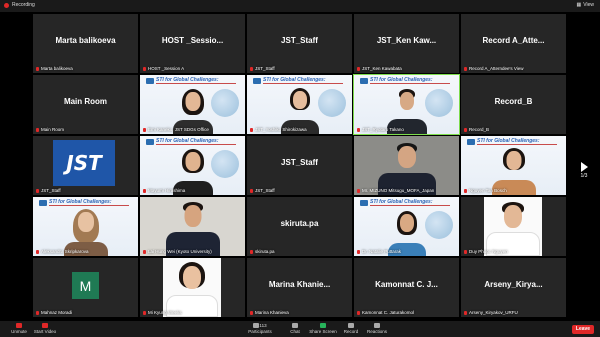  What do you see at coordinates (54, 68) in the screenshot?
I see `participant-name: Marta balikoeva` at bounding box center [54, 68].